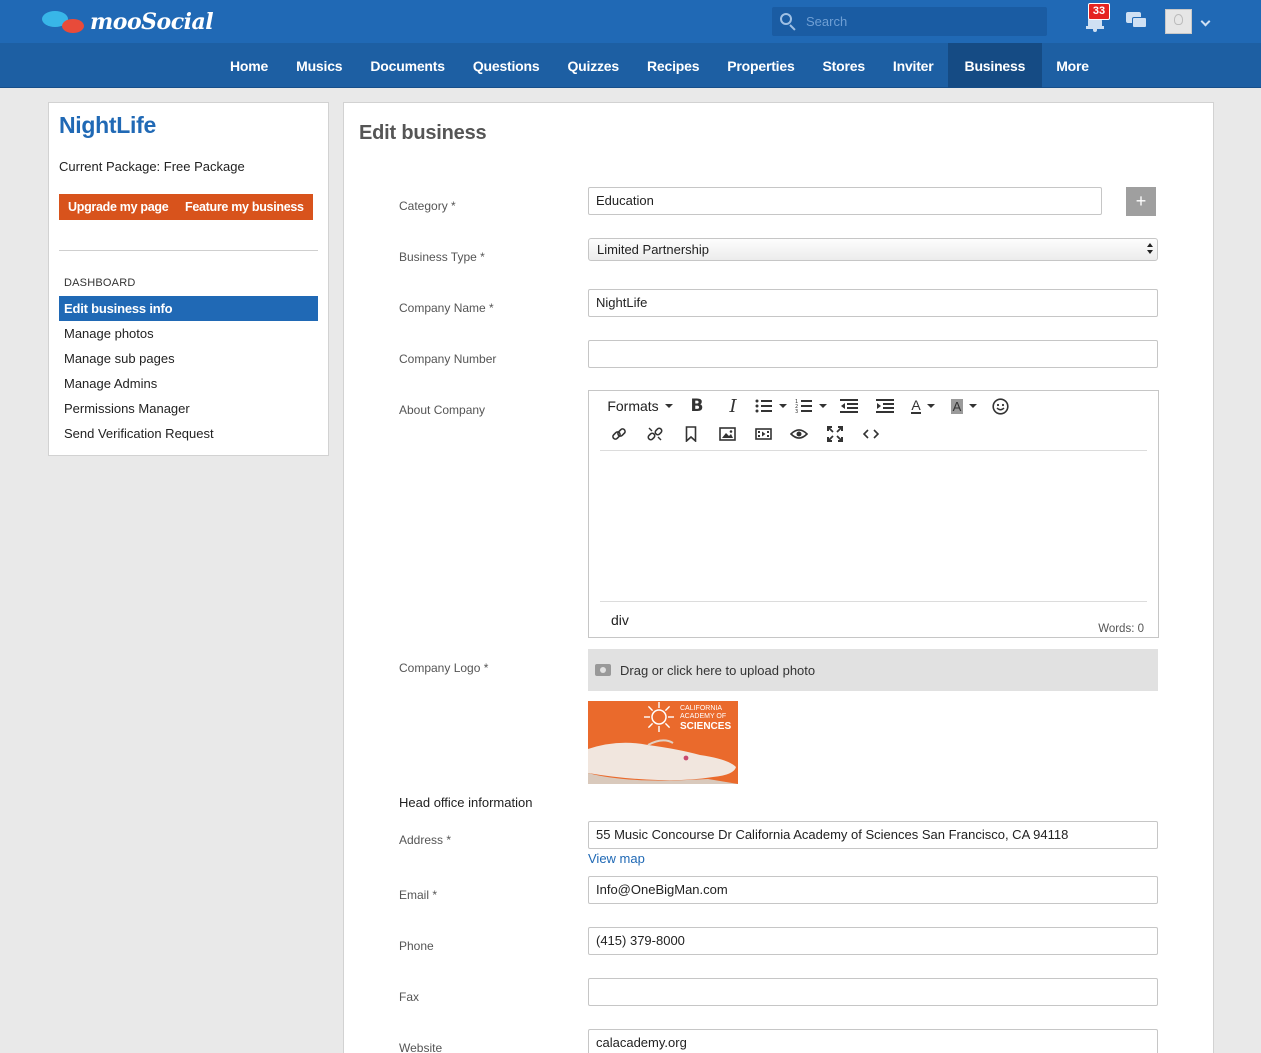 The width and height of the screenshot is (1261, 1053). Describe the element at coordinates (763, 434) in the screenshot. I see `media-icon` at that location.